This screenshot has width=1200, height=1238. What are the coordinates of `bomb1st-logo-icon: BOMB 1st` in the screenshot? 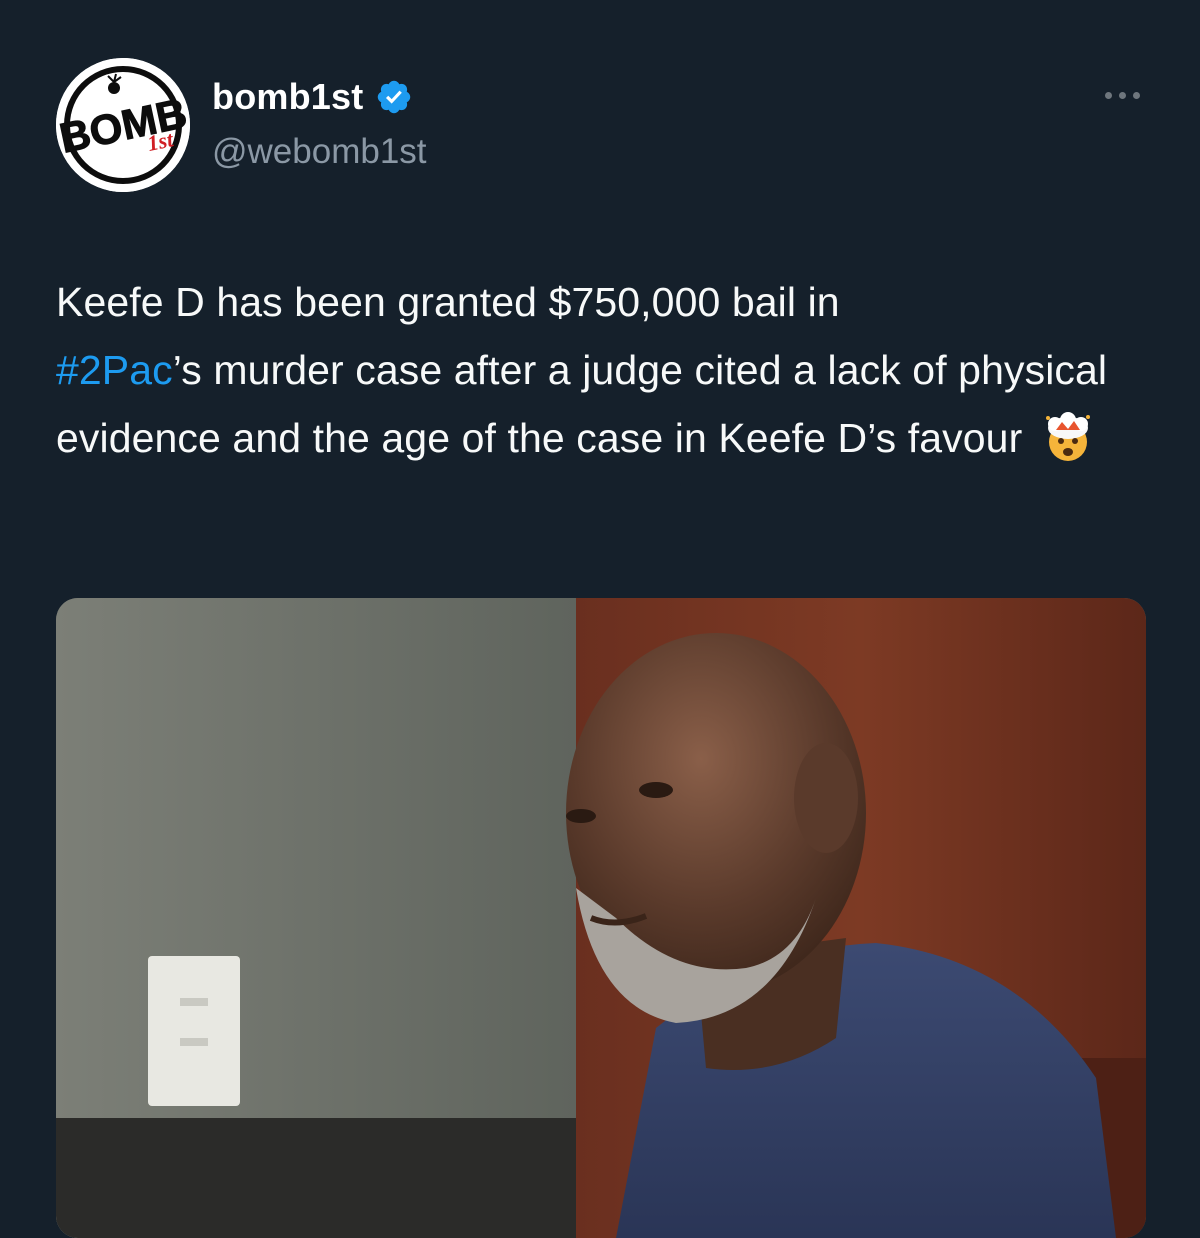 It's located at (123, 125).